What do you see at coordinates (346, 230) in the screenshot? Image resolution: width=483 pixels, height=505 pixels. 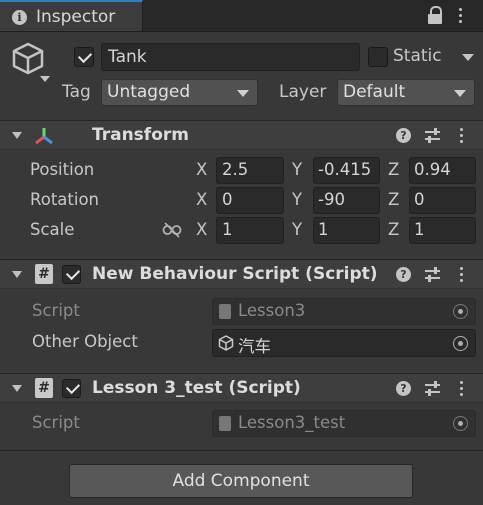 I see `scale-y-field: 1` at bounding box center [346, 230].